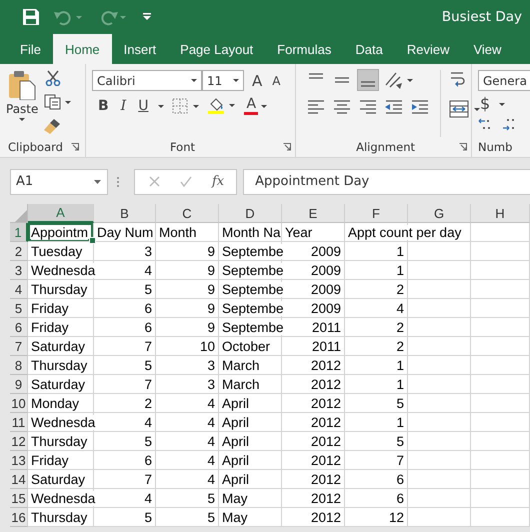 Image resolution: width=530 pixels, height=532 pixels. What do you see at coordinates (56, 251) in the screenshot?
I see `table-cell: Tuesday` at bounding box center [56, 251].